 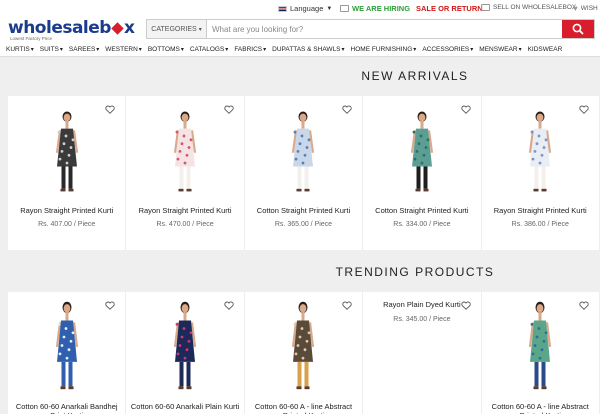 I want to click on nav-item-label: FABRICS, so click(x=248, y=49).